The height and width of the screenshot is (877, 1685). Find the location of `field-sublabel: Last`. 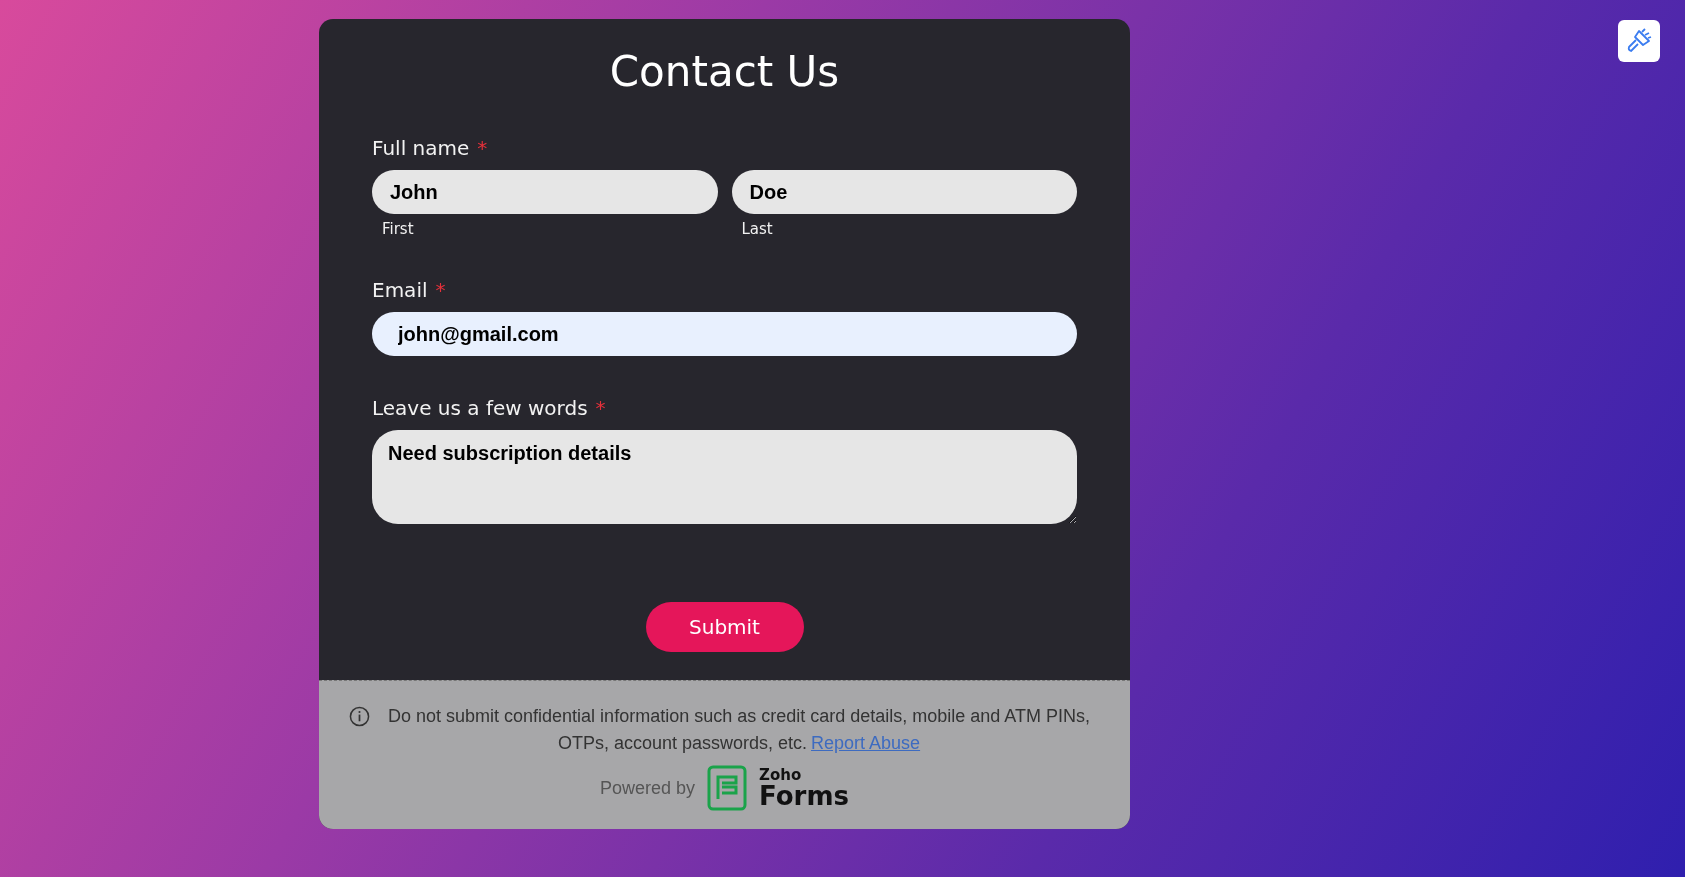

field-sublabel: Last is located at coordinates (757, 229).